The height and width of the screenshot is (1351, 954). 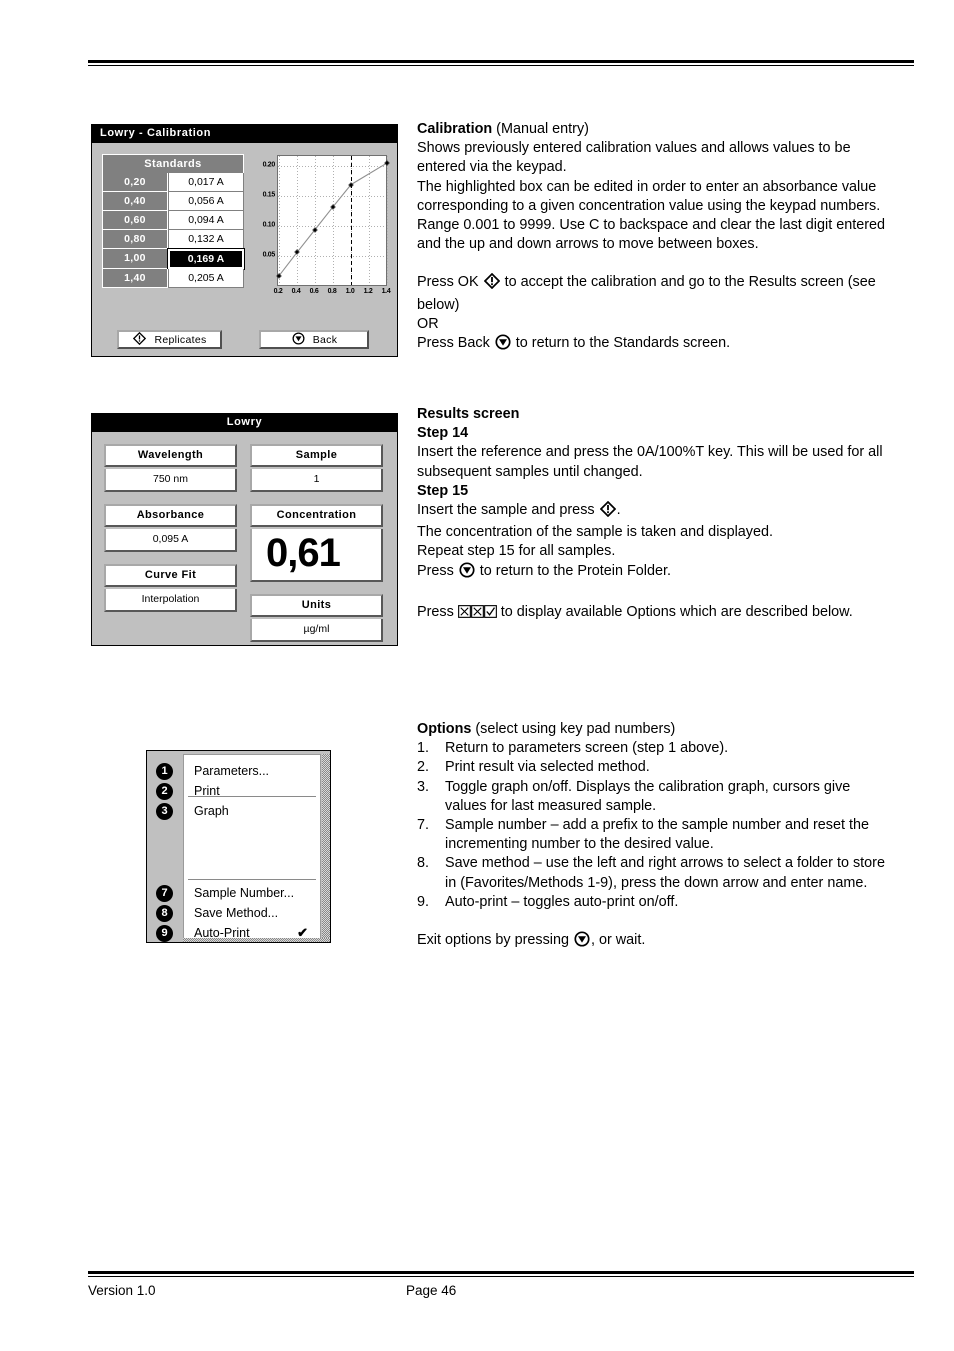 What do you see at coordinates (455, 129) in the screenshot?
I see `calibration-heading-bold: Calibration` at bounding box center [455, 129].